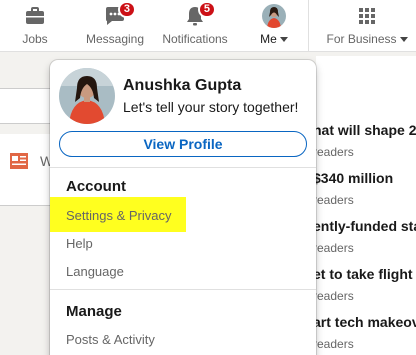 Image resolution: width=416 pixels, height=355 pixels. Describe the element at coordinates (367, 16) in the screenshot. I see `grid-icon` at that location.